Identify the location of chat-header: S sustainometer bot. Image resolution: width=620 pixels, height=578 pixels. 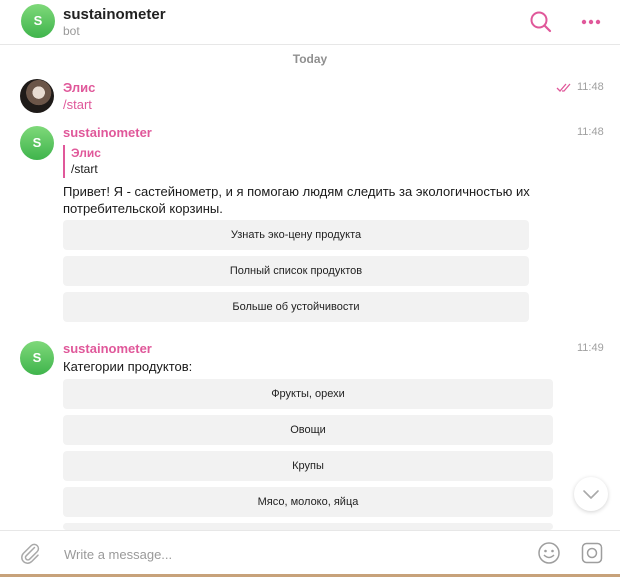
(310, 22).